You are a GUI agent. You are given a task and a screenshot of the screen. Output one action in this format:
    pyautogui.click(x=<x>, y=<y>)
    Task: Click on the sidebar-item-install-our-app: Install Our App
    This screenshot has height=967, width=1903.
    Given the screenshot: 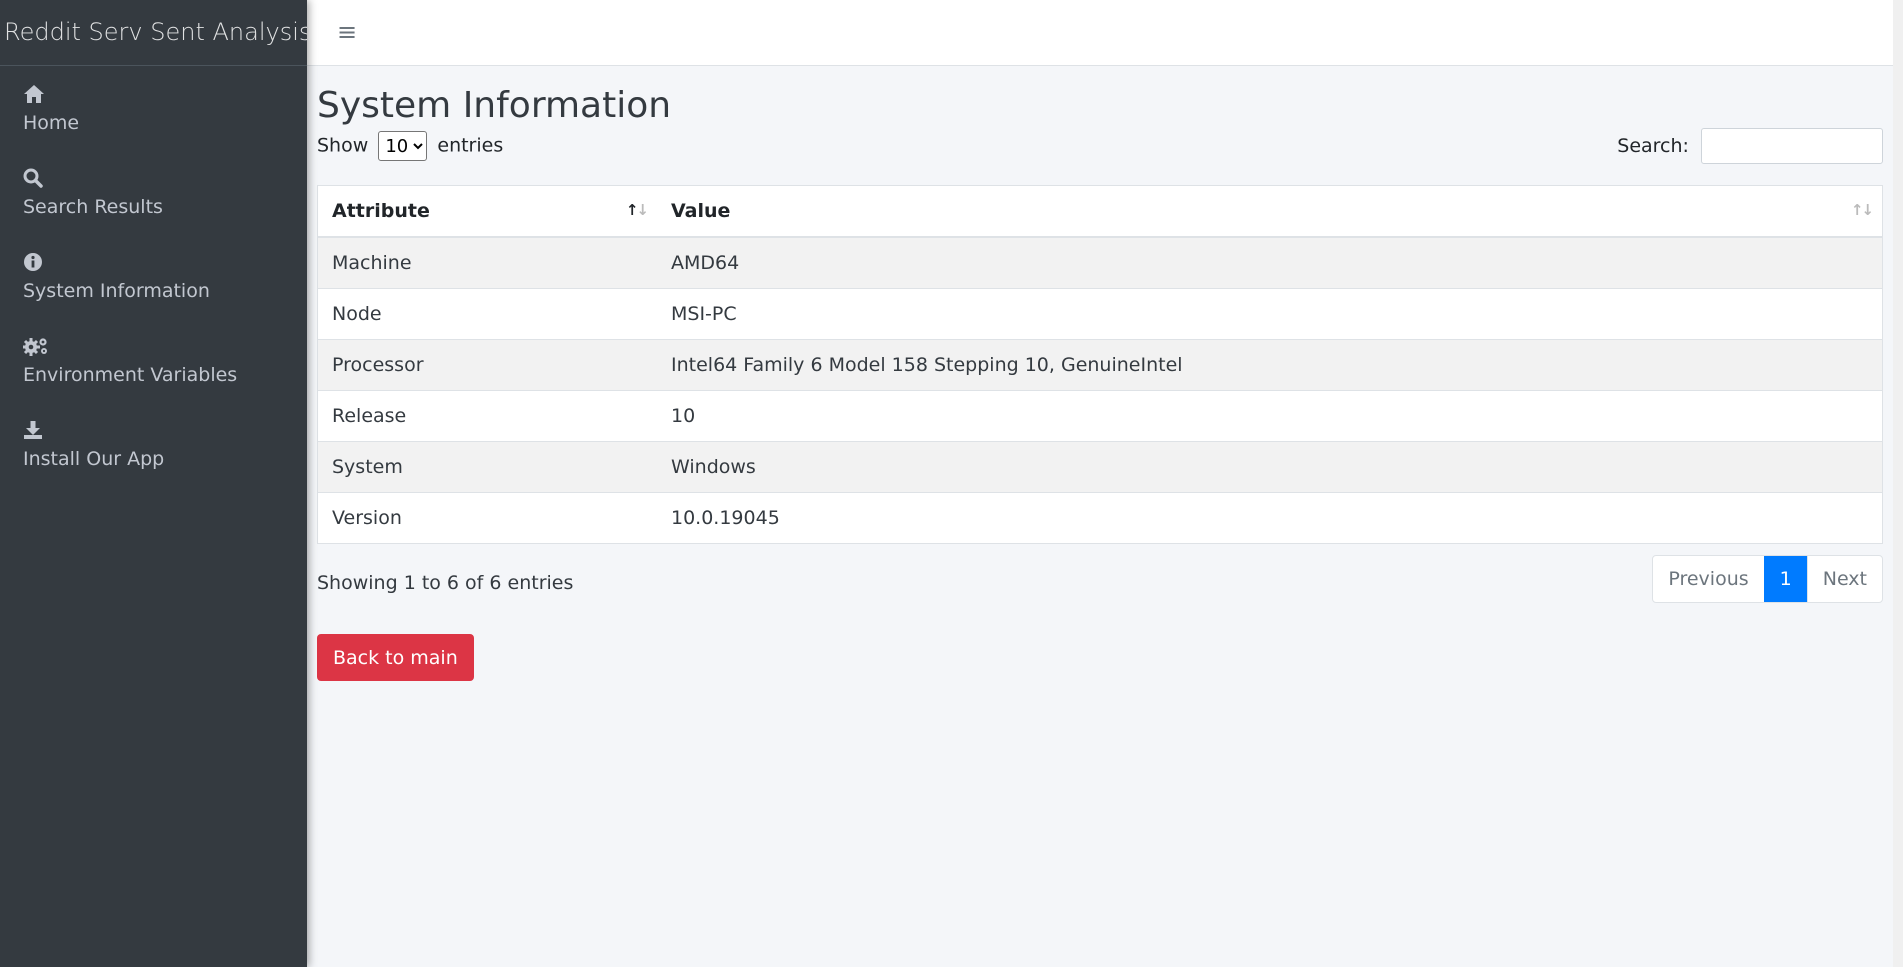 What is the action you would take?
    pyautogui.click(x=153, y=460)
    